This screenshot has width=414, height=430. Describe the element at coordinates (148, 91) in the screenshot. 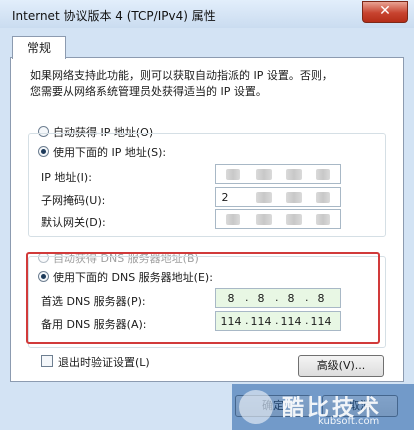

I see `description-line-2: 您需要从网络系统管理员处获得适当的 IP 设置。` at that location.